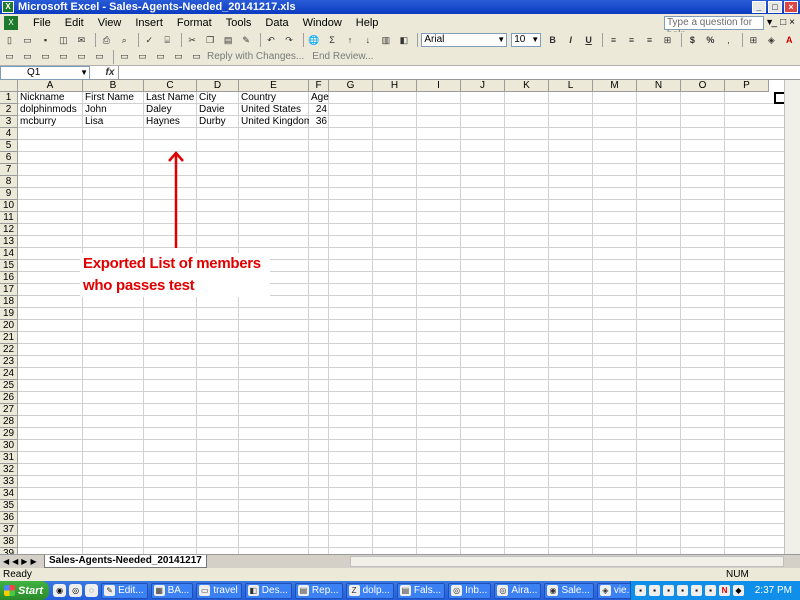  Describe the element at coordinates (9, 542) in the screenshot. I see `row-header-38: 38` at that location.